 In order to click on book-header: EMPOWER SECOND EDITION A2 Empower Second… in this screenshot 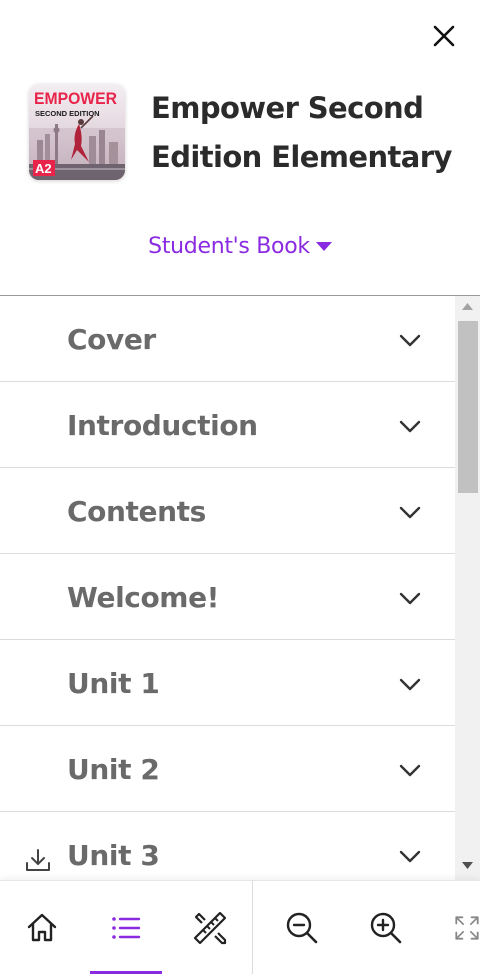, I will do `click(240, 135)`.